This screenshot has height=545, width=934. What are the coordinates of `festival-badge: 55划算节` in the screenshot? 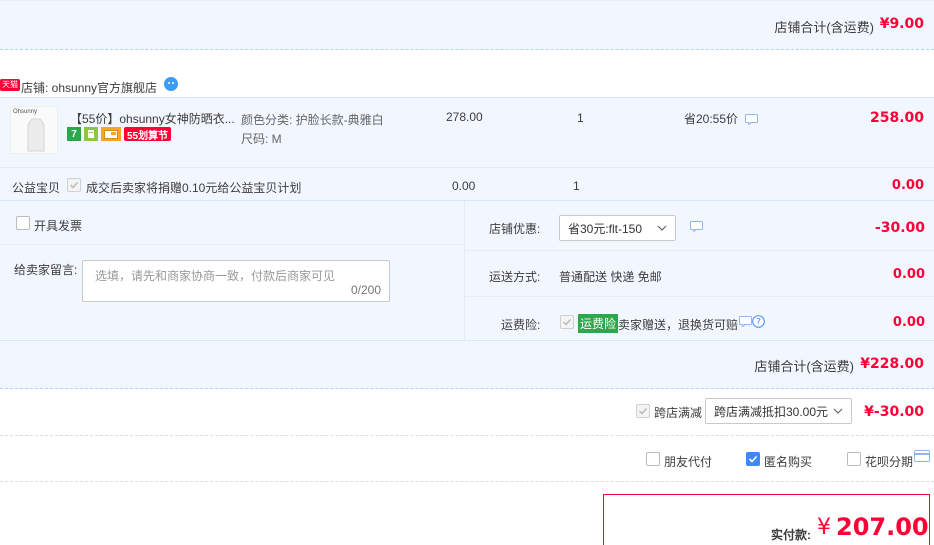 It's located at (148, 134).